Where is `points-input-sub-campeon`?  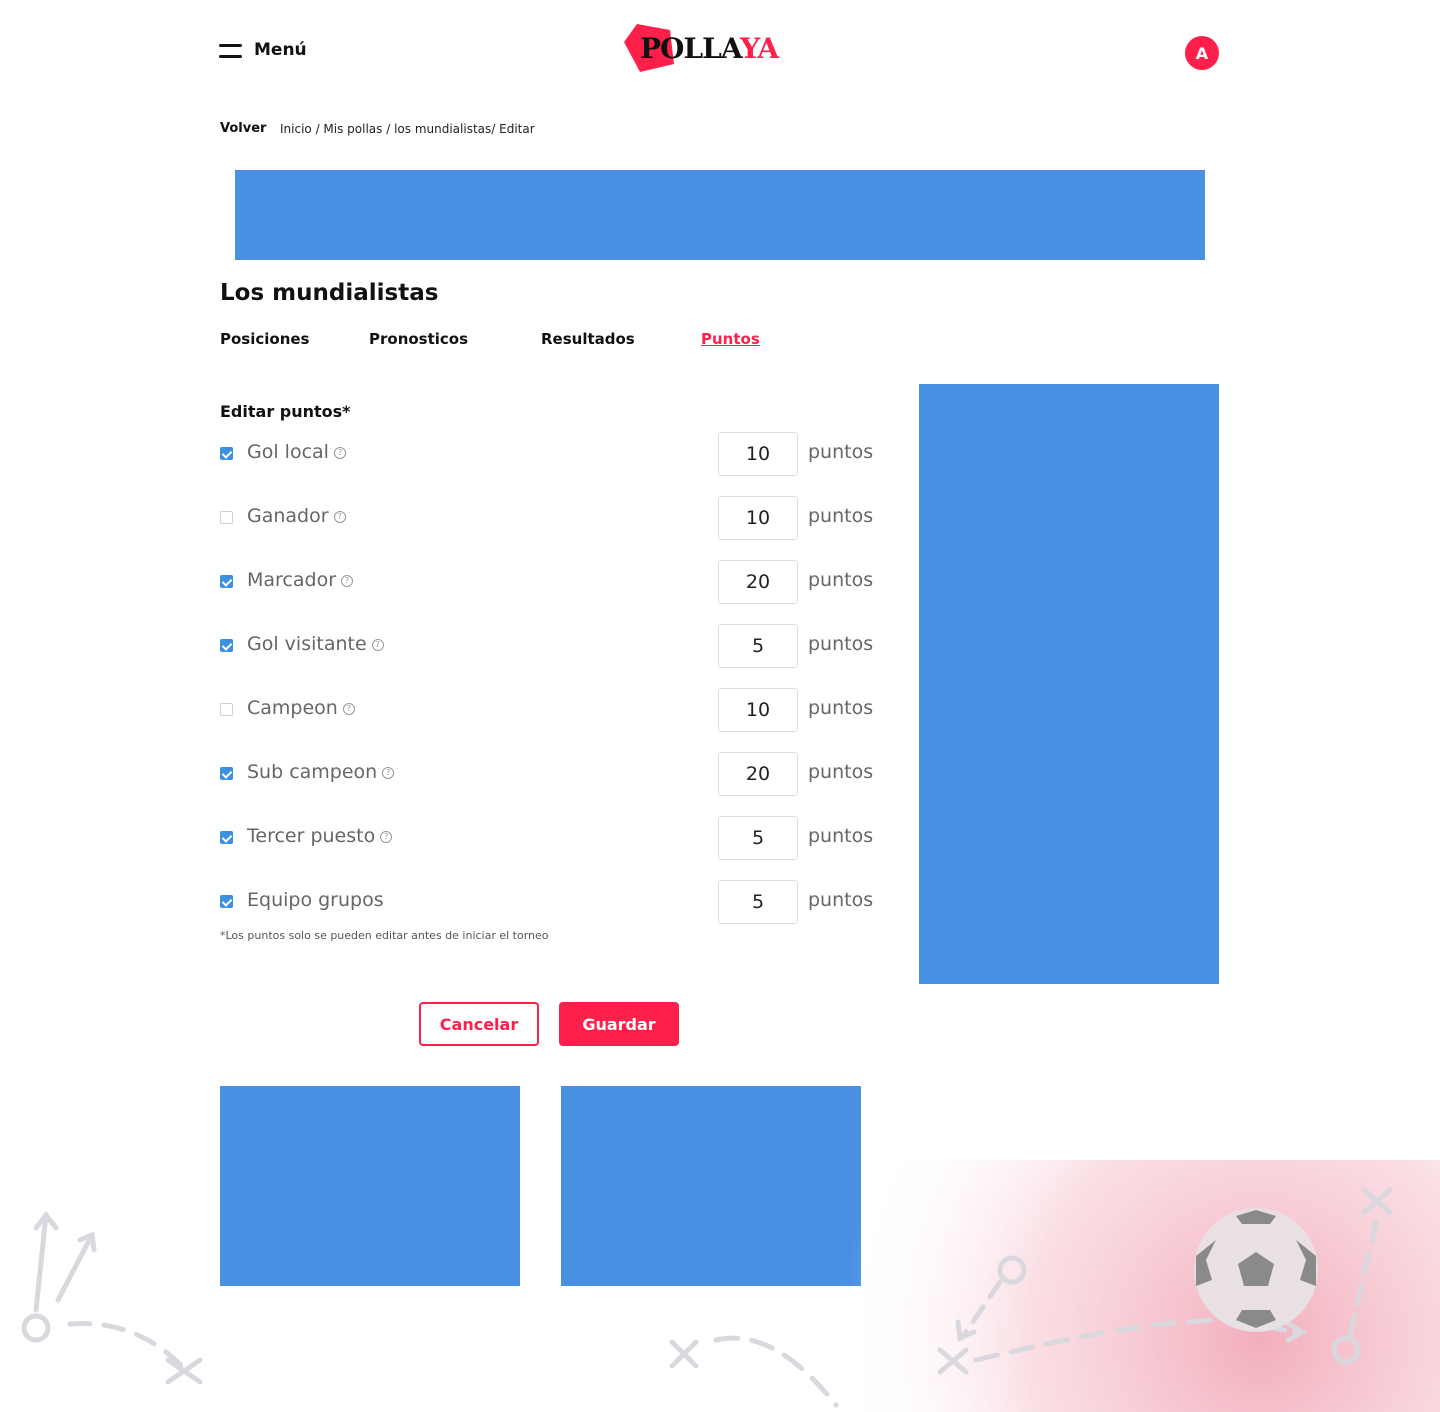 points-input-sub-campeon is located at coordinates (758, 774).